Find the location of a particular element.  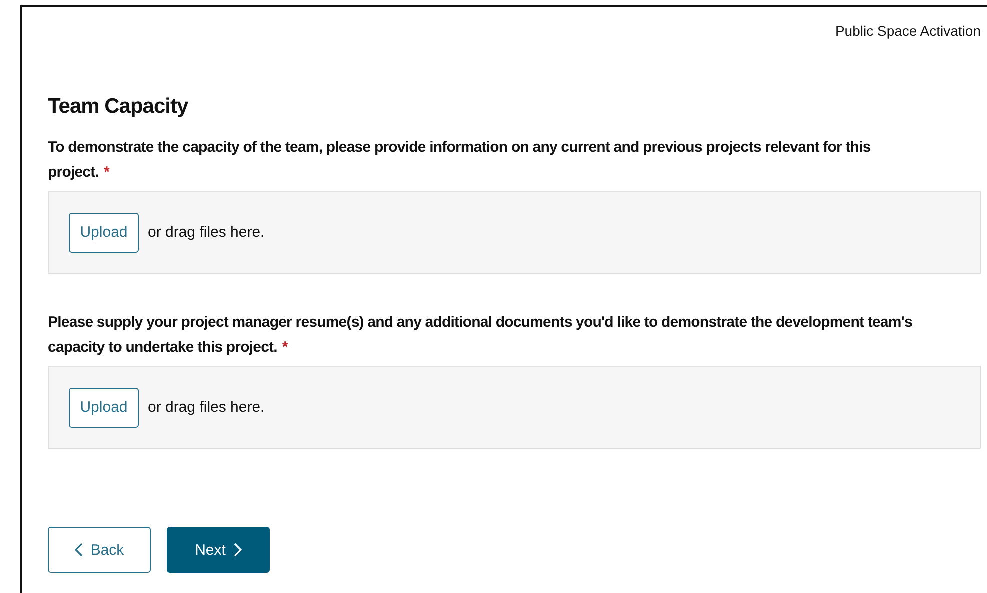

next-button: Next is located at coordinates (218, 550).